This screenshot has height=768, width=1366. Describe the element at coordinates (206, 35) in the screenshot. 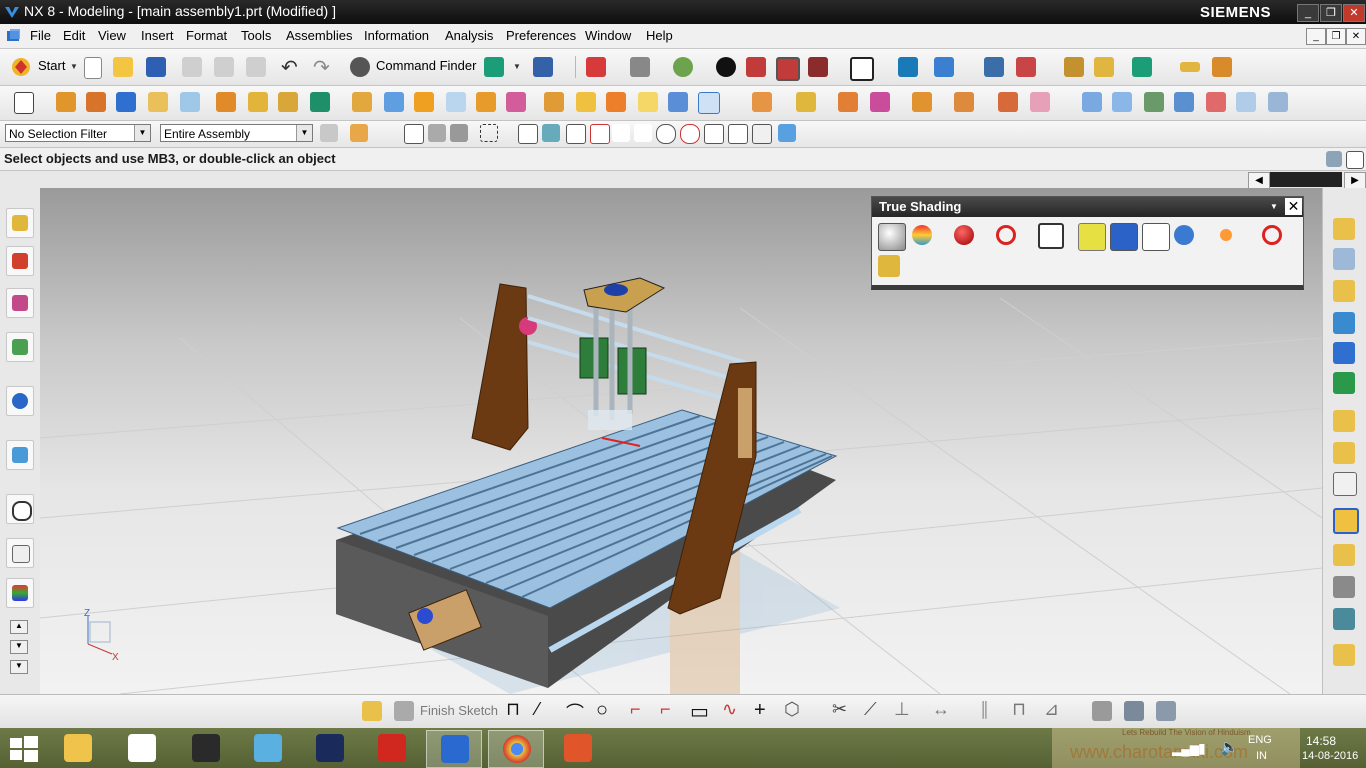

I see `menu-format: Format` at that location.